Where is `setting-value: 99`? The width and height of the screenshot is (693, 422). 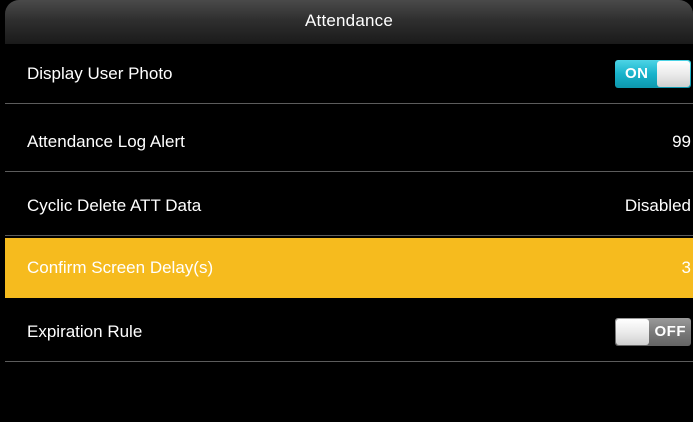
setting-value: 99 is located at coordinates (681, 141).